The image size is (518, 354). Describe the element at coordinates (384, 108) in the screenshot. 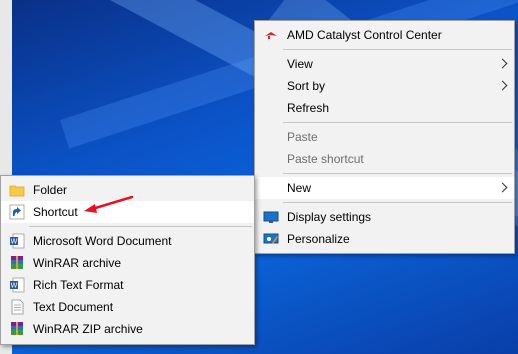

I see `menu-item-refresh: Refresh` at that location.